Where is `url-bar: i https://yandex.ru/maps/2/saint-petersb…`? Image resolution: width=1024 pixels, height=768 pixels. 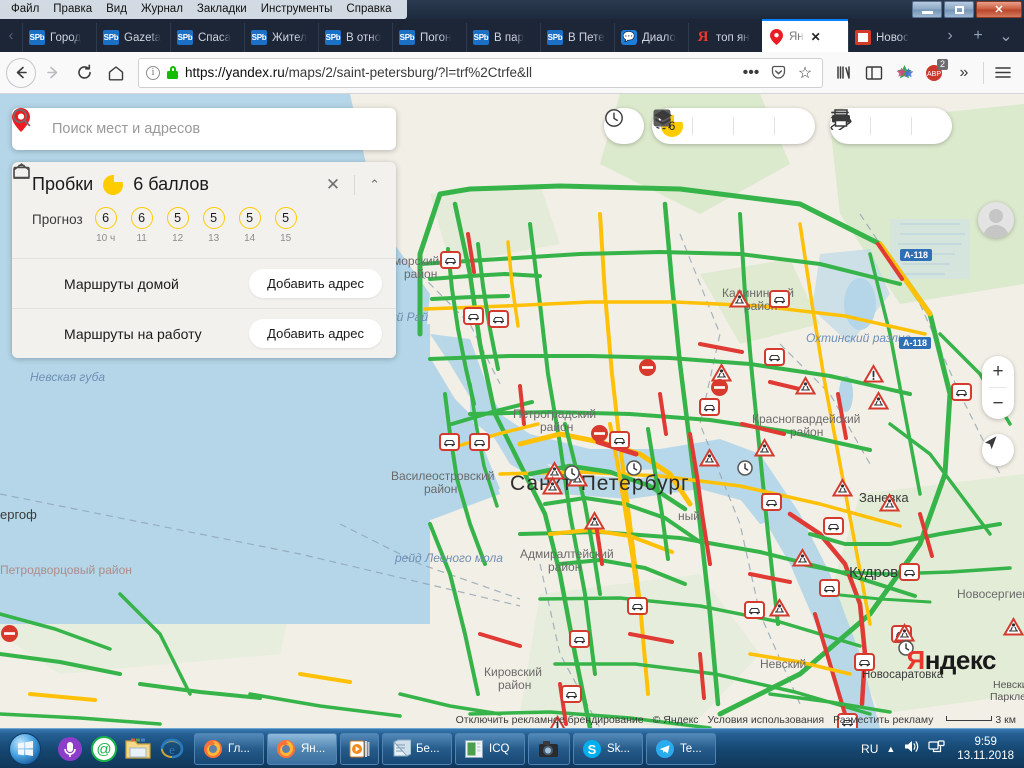 url-bar: i https://yandex.ru/maps/2/saint-petersb… is located at coordinates (480, 73).